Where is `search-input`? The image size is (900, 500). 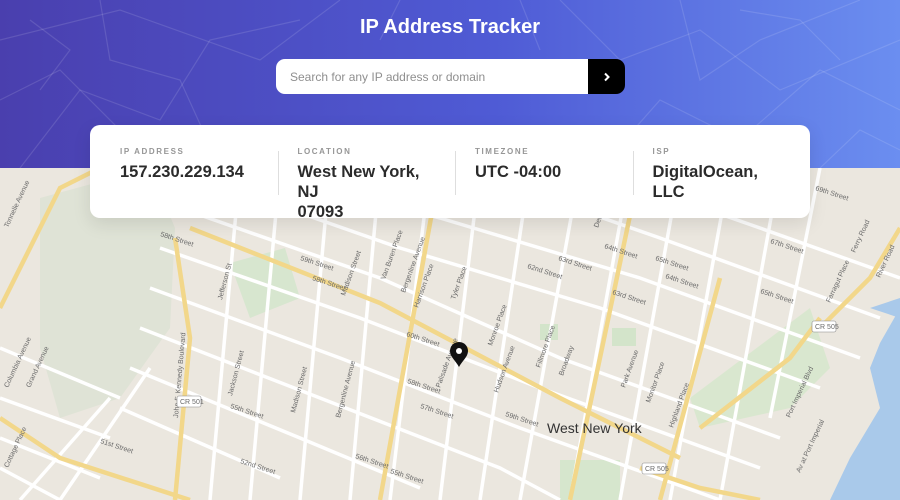
search-input is located at coordinates (432, 76).